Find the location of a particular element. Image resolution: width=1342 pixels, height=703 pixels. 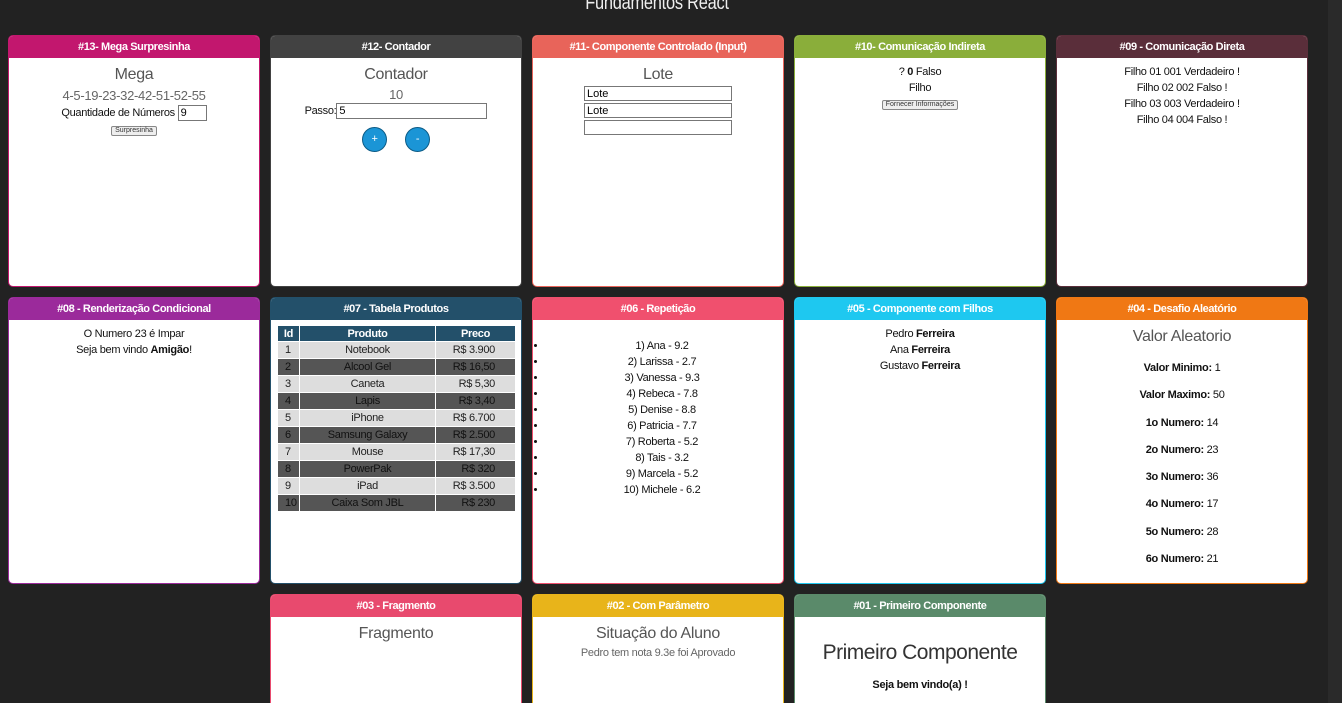

cell-preco: R$ 5,30 is located at coordinates (475, 384).